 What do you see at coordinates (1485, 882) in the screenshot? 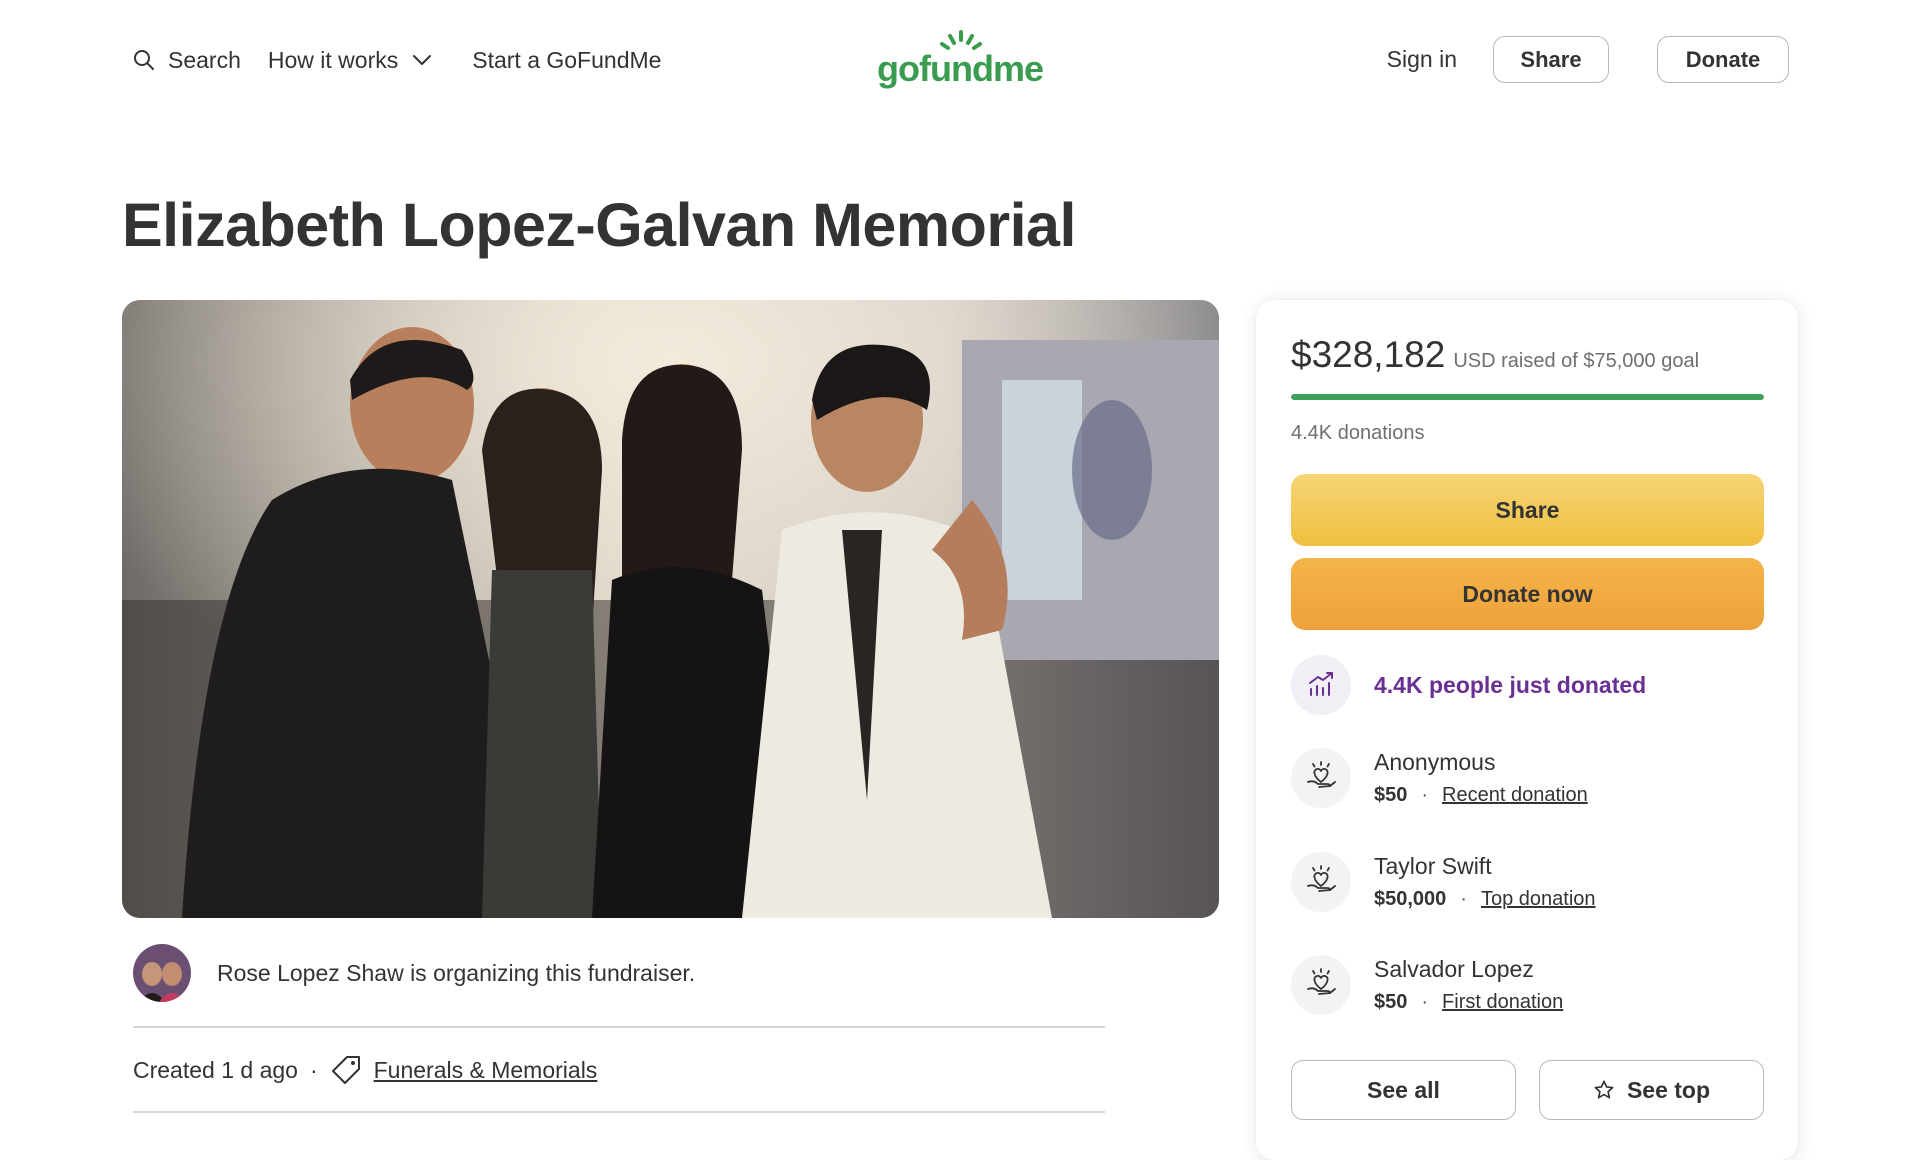
I see `donor-info: Taylor Swift $50,000 · Top donation` at bounding box center [1485, 882].